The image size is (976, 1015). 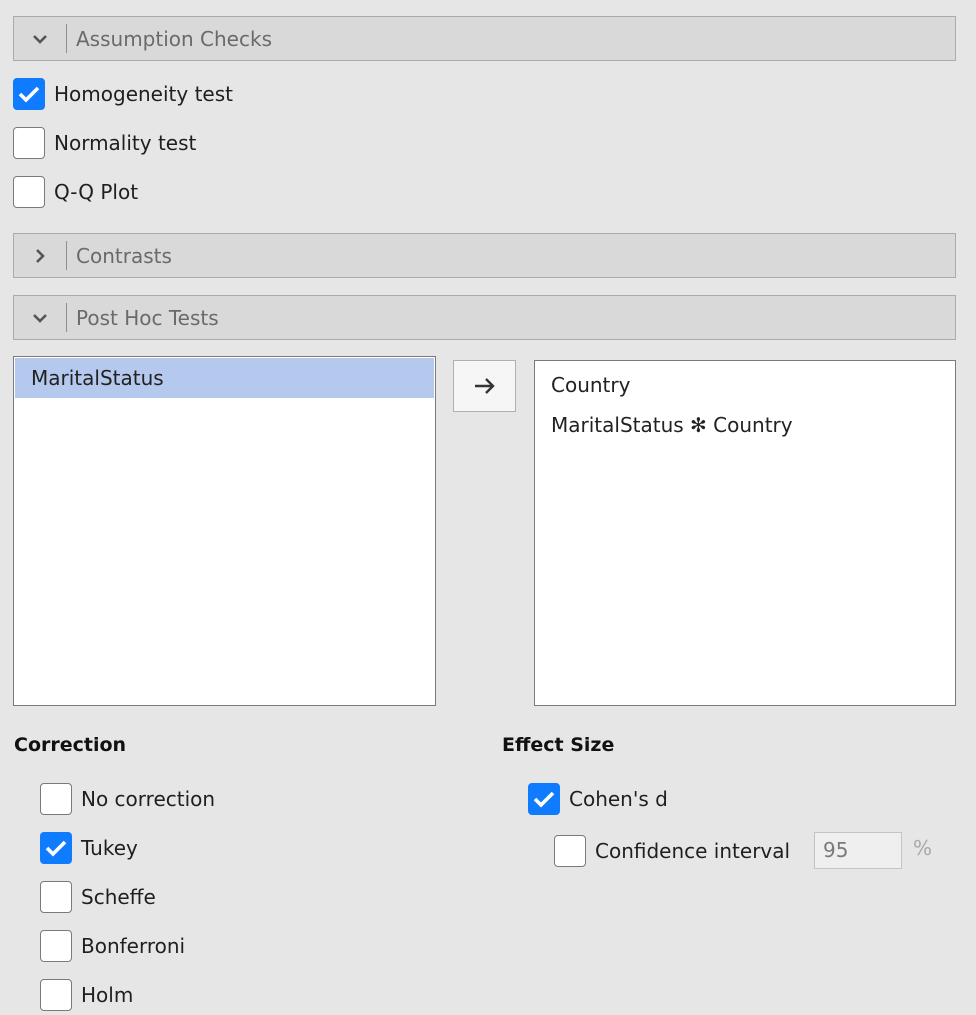 I want to click on holm-checkbox-row: Holm, so click(x=86, y=995).